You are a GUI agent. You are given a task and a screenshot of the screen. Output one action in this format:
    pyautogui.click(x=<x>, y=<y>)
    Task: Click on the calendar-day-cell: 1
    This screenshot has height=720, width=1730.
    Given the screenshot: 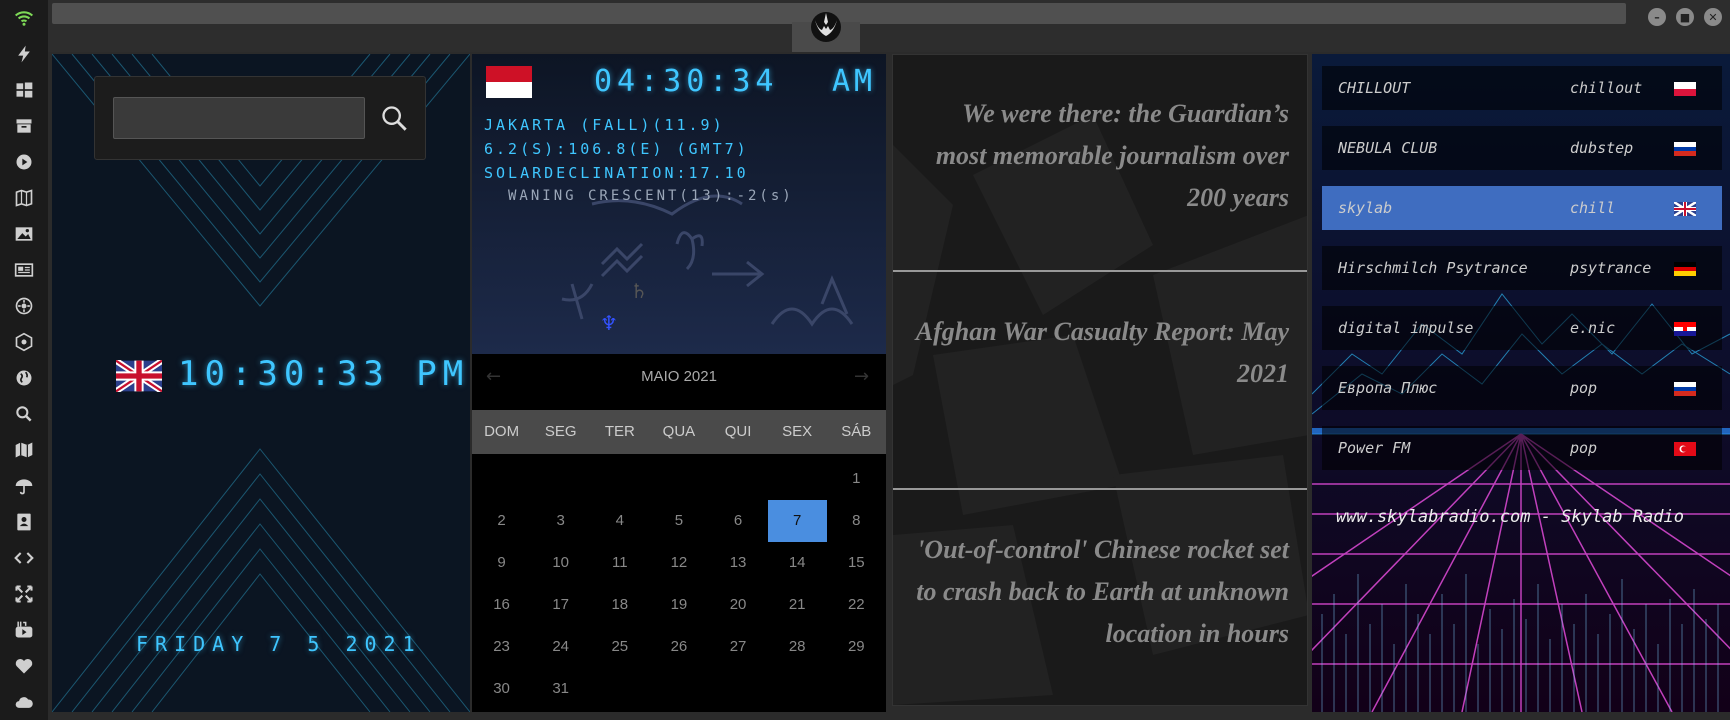 What is the action you would take?
    pyautogui.click(x=856, y=479)
    